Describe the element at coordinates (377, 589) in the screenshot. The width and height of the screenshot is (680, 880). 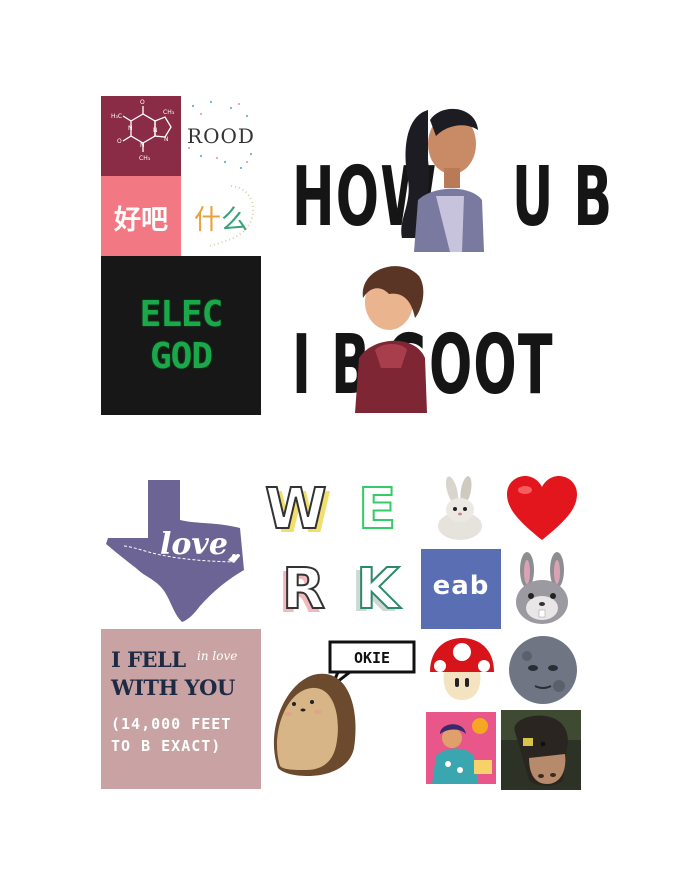
I see `werk-letter-k: K` at that location.